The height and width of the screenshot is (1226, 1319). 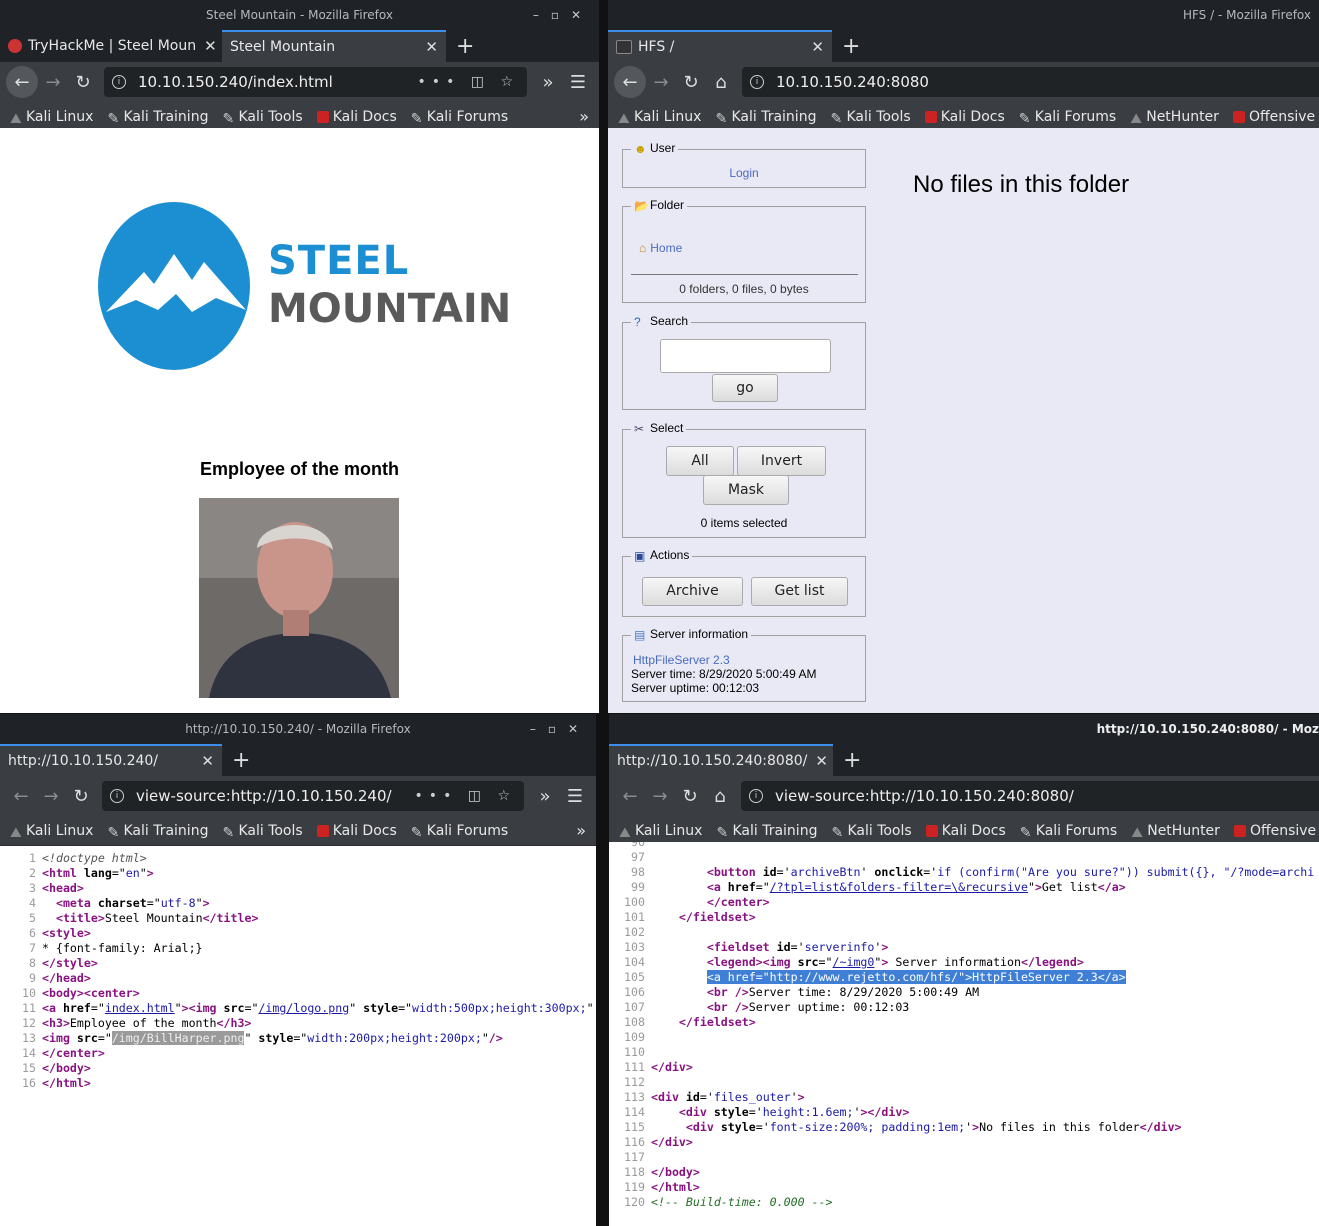 What do you see at coordinates (270, 116) in the screenshot?
I see `bookmark-label: Kali Tools` at bounding box center [270, 116].